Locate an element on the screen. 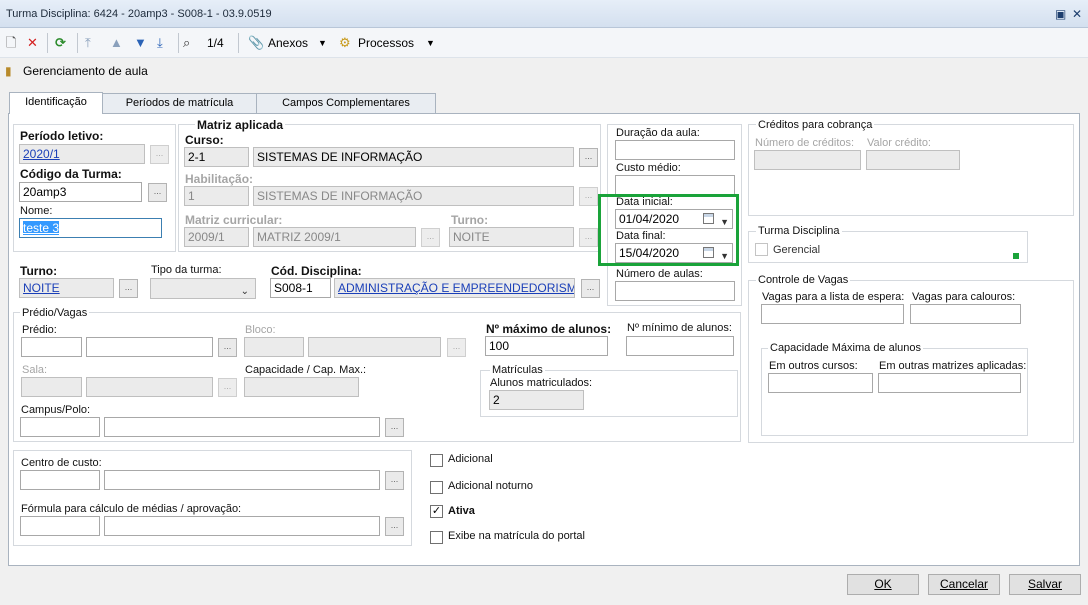  capacidade-maxima-title: Capacidade Máxima de alunos is located at coordinates (846, 348).